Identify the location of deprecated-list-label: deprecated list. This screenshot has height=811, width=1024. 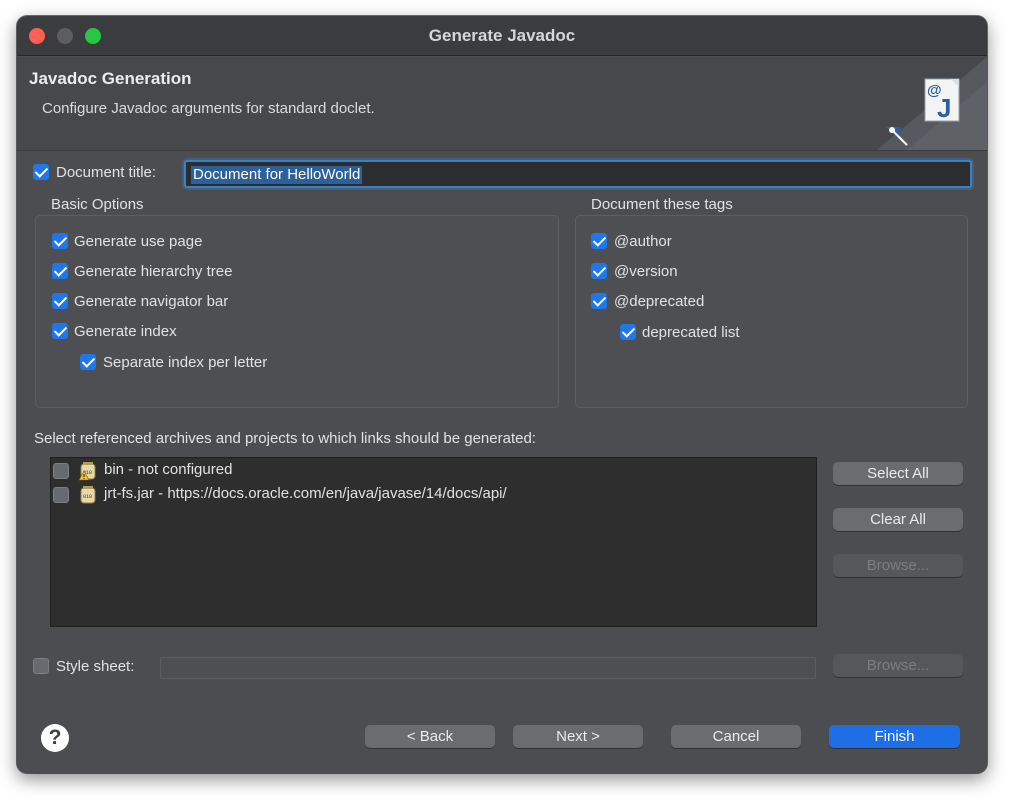
(691, 332).